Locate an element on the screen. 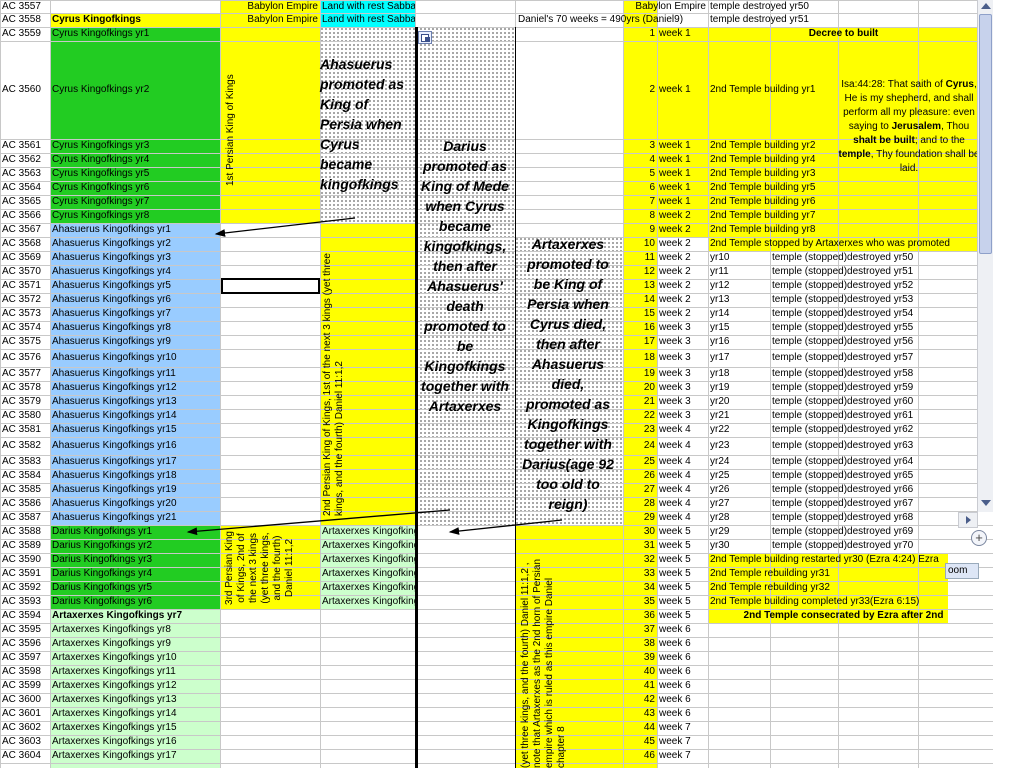  king-year-cell: Ahasuerus Kingofkings yr13 is located at coordinates (135, 402).